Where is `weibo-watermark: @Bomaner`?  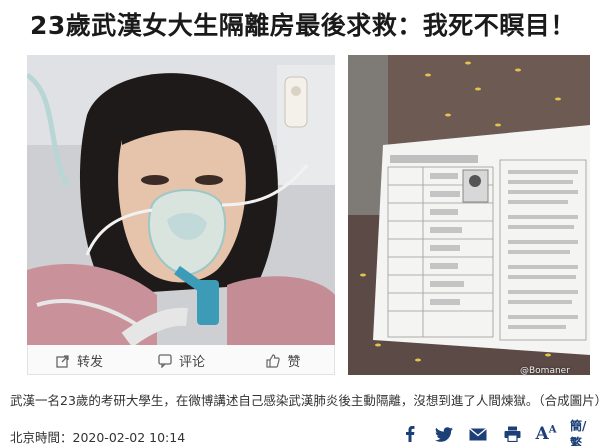 weibo-watermark: @Bomaner is located at coordinates (545, 371).